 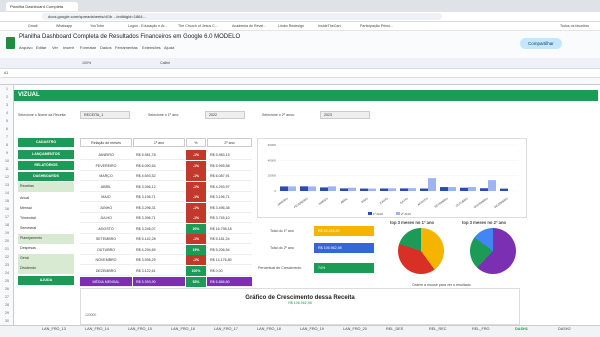 I want to click on kpi-label-1: Total do 1º ano, so click(x=282, y=231).